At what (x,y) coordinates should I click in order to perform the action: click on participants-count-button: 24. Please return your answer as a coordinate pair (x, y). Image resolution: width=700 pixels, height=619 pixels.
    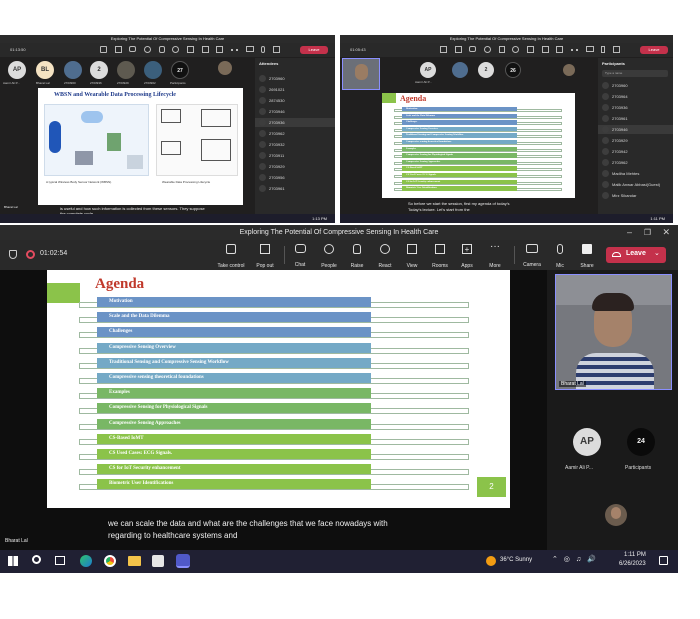
    Looking at the image, I should click on (641, 442).